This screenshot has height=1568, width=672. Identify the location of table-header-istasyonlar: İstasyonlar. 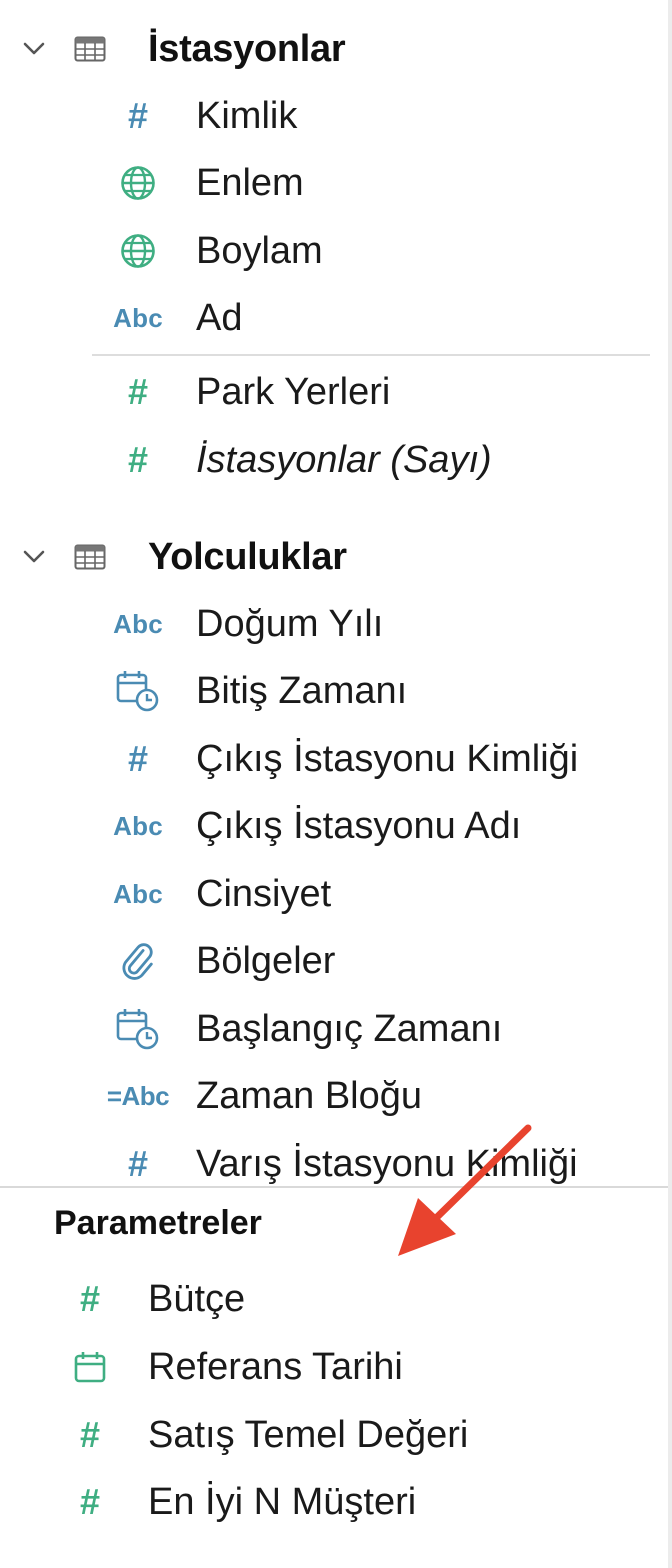
(330, 49).